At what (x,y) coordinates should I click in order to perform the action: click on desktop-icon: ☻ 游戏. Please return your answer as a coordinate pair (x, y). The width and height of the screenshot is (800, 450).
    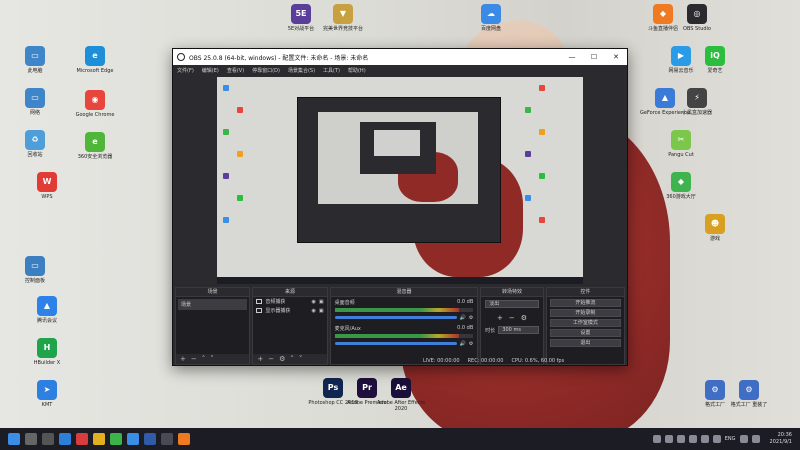
    Looking at the image, I should click on (715, 228).